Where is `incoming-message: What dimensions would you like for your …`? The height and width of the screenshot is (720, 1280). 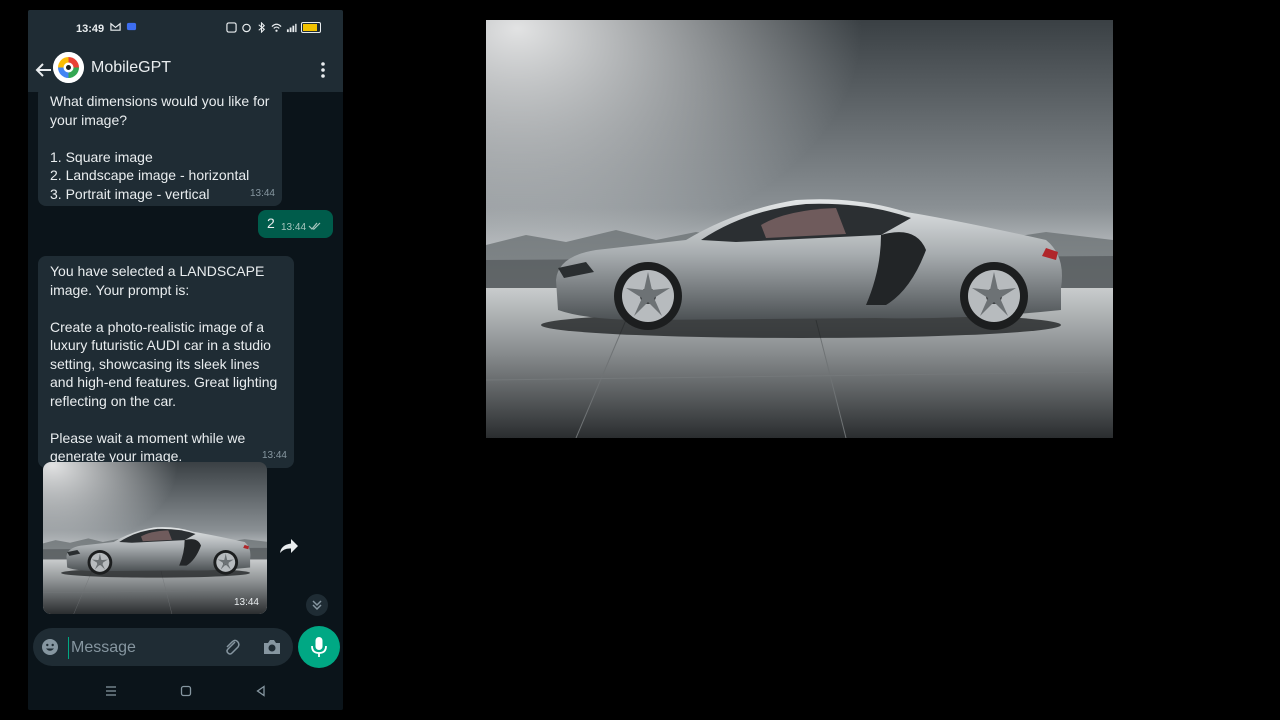
incoming-message: What dimensions would you like for your … is located at coordinates (160, 149).